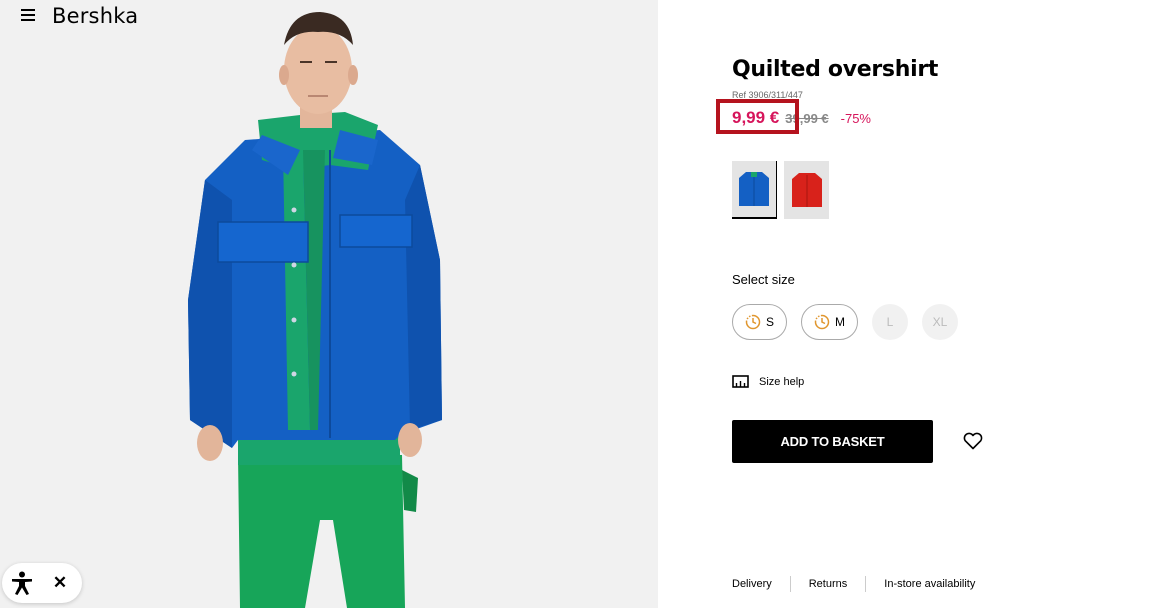 This screenshot has height=608, width=1173. I want to click on accessibility-icon, so click(22, 583).